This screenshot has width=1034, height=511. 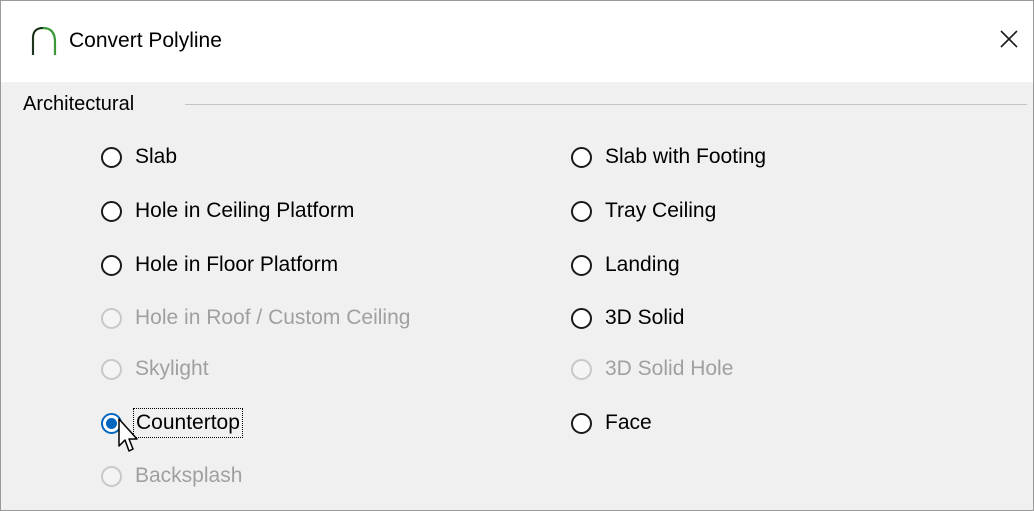 I want to click on radio-3d-solid: 3D Solid, so click(x=627, y=318).